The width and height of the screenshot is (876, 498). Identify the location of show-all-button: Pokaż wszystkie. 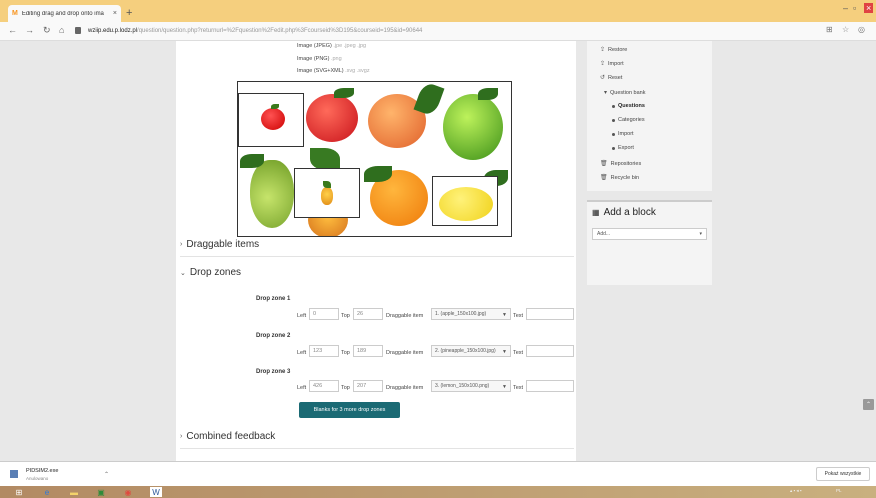
(843, 474).